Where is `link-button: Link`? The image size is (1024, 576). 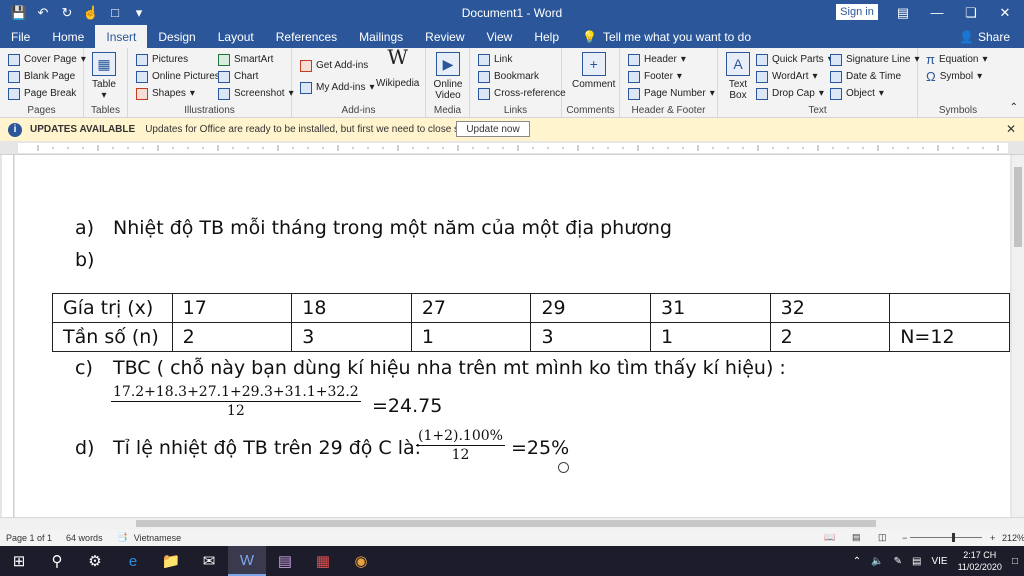
link-button: Link is located at coordinates (495, 59).